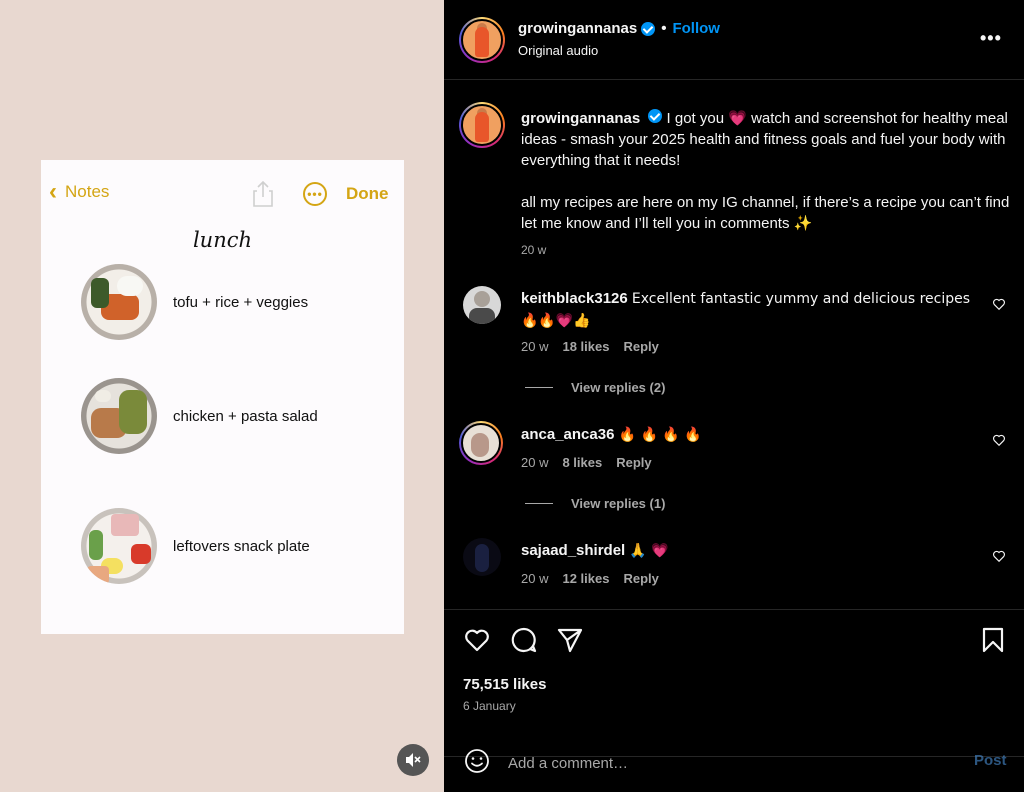  What do you see at coordinates (245, 416) in the screenshot?
I see `meal-label: chicken + pasta salad` at bounding box center [245, 416].